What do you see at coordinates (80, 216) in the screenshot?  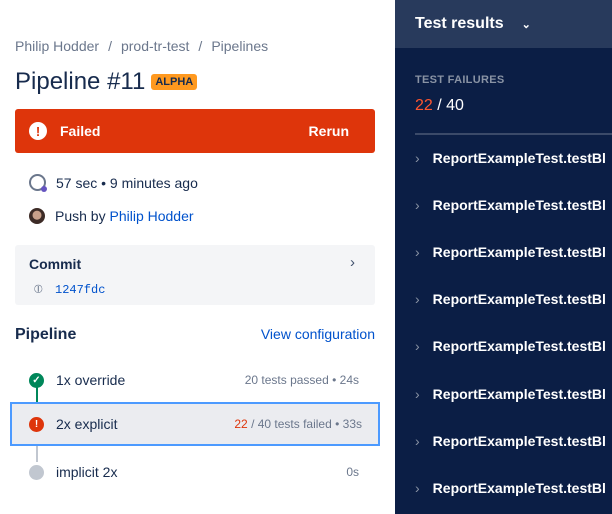 I see `push-prefix: Push by` at bounding box center [80, 216].